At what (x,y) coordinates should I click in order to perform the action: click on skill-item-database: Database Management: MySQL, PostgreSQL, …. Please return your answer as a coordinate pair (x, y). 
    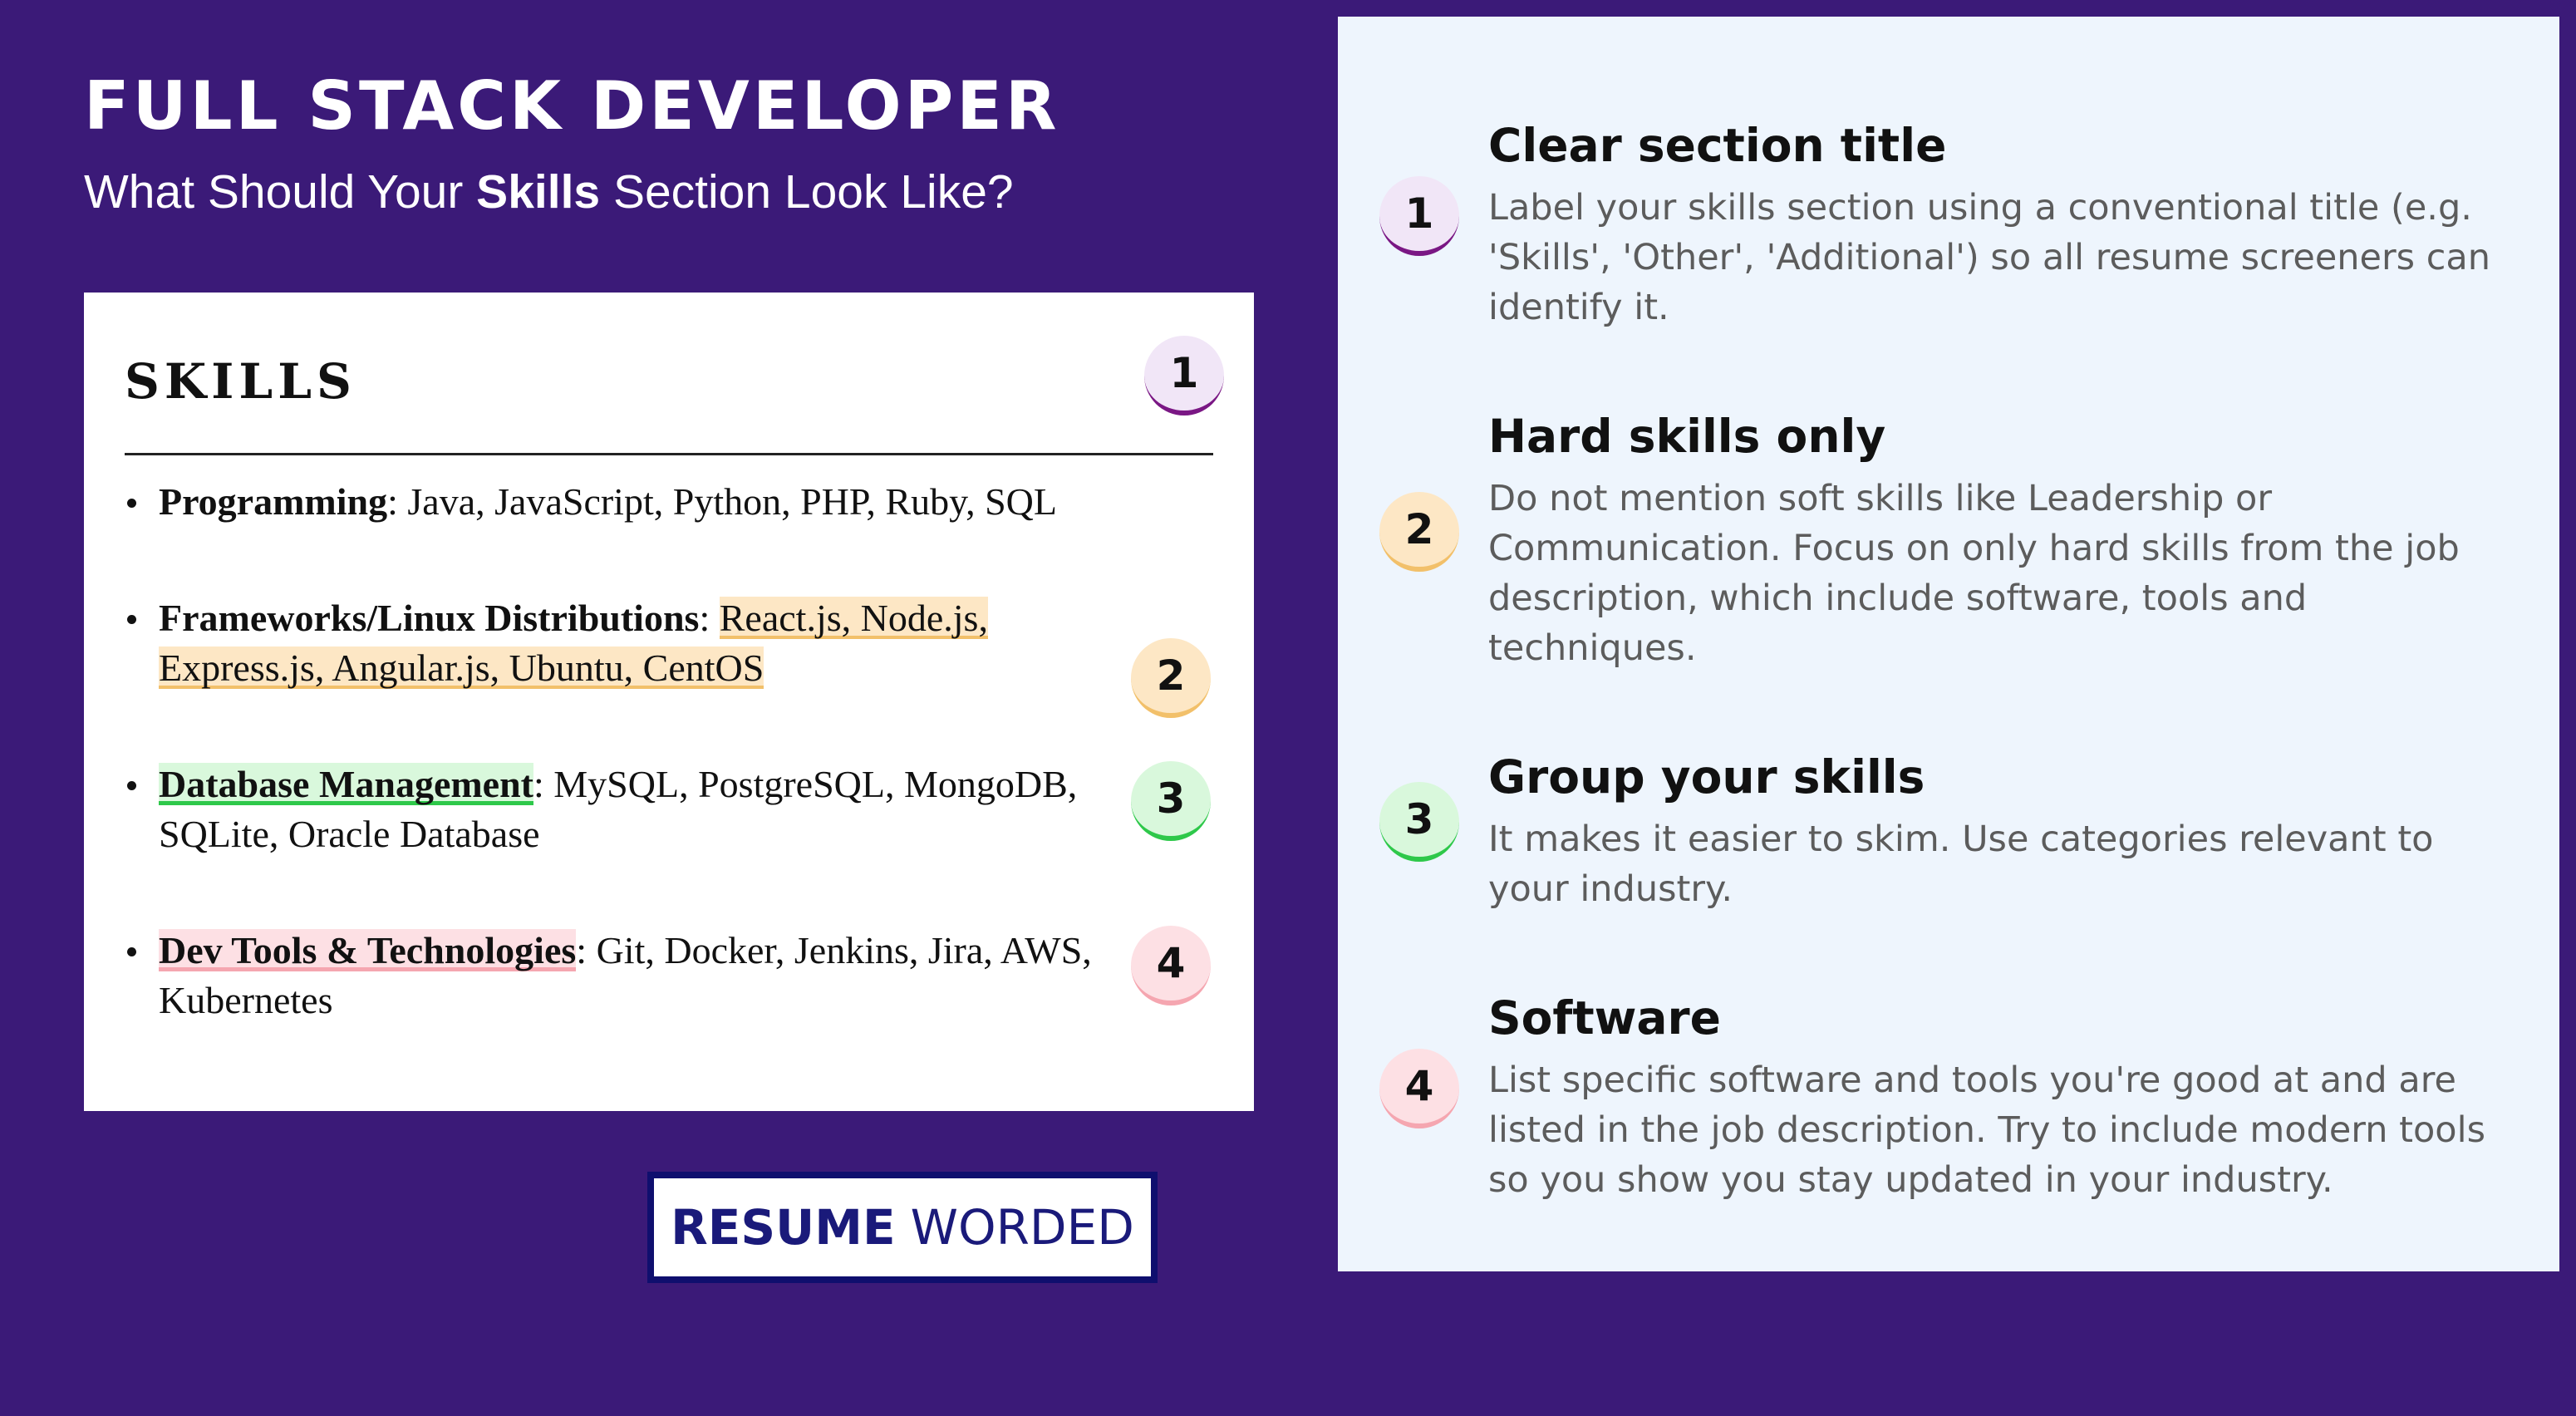
    Looking at the image, I should click on (640, 809).